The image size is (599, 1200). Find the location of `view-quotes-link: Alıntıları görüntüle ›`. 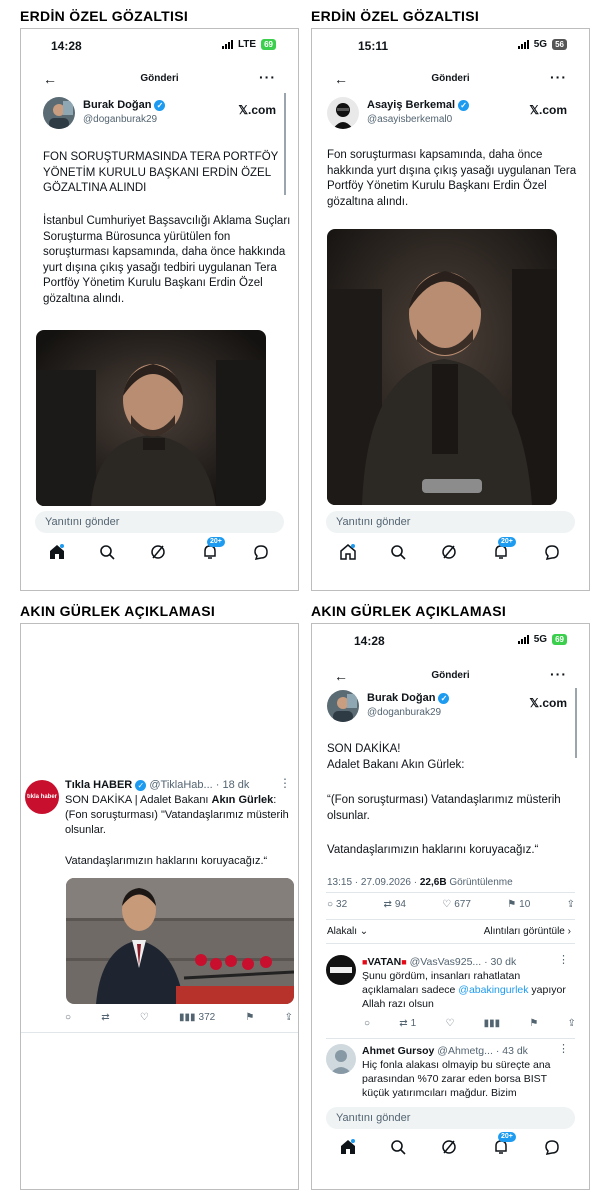

view-quotes-link: Alıntıları görüntüle › is located at coordinates (527, 931).